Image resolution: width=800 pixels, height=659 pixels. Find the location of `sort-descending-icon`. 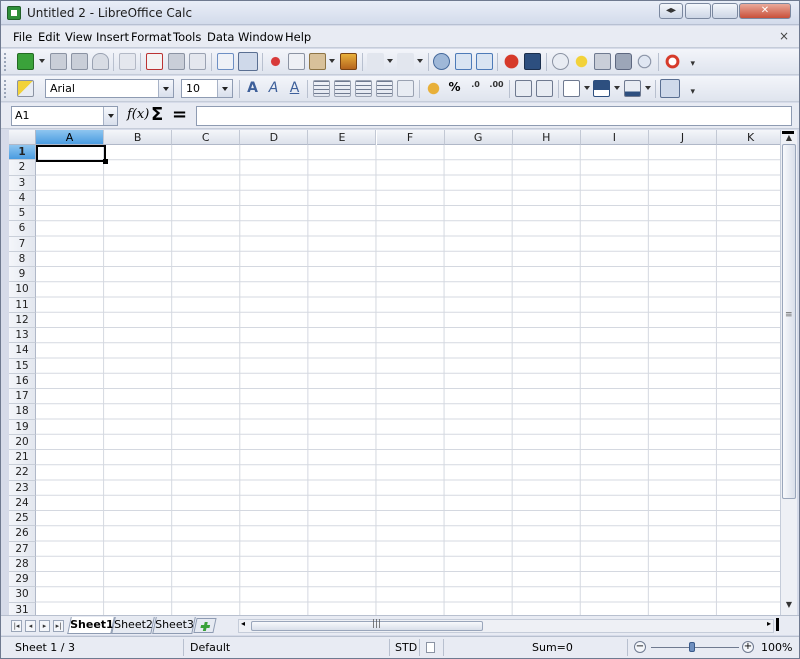

sort-descending-icon is located at coordinates (484, 61).